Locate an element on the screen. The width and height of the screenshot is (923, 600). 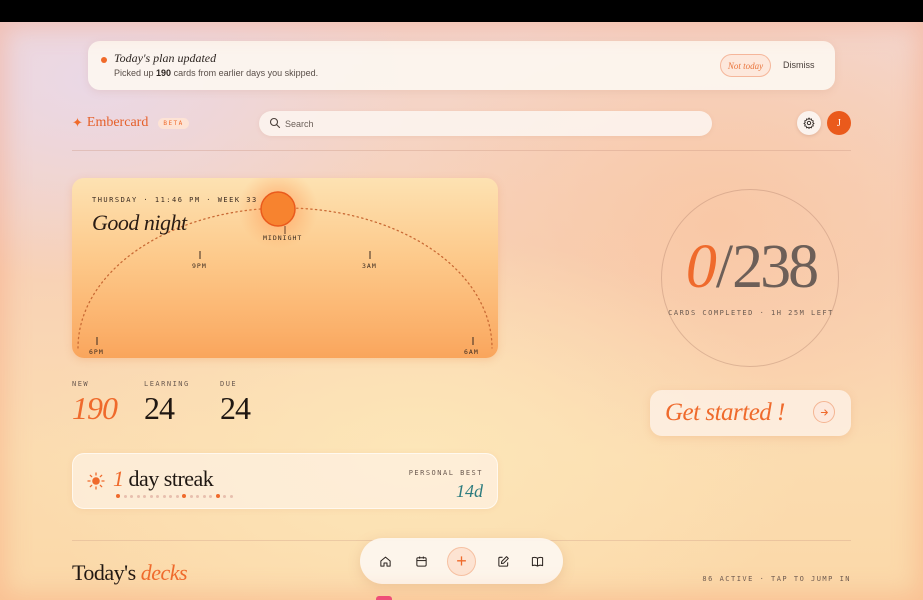
cards-completed: 0 is located at coordinates (701, 267).